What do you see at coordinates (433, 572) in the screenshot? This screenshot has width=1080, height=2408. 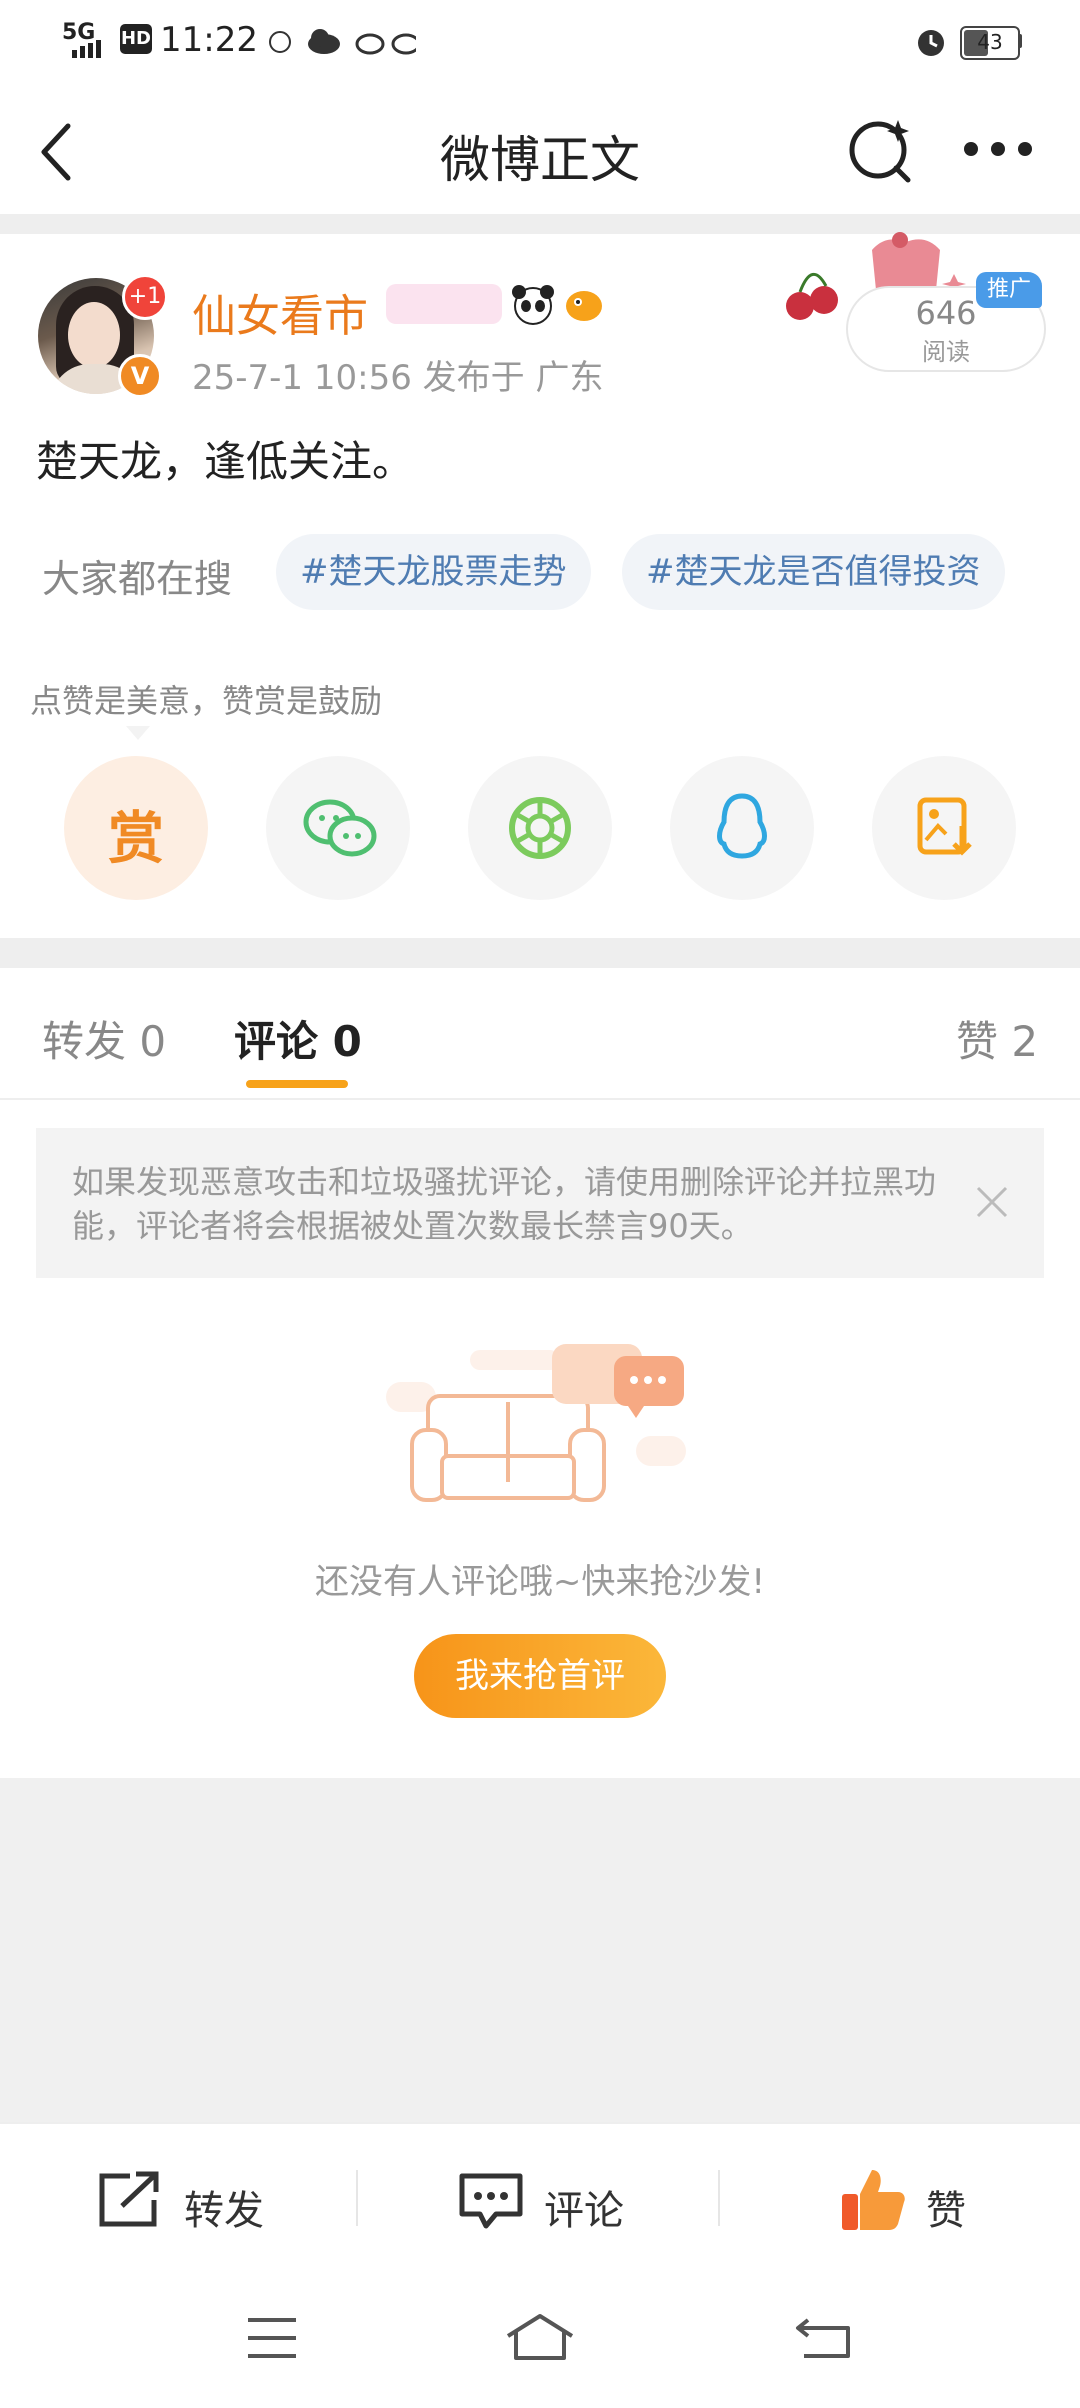 I see `search-chip: #楚天龙股票走势` at bounding box center [433, 572].